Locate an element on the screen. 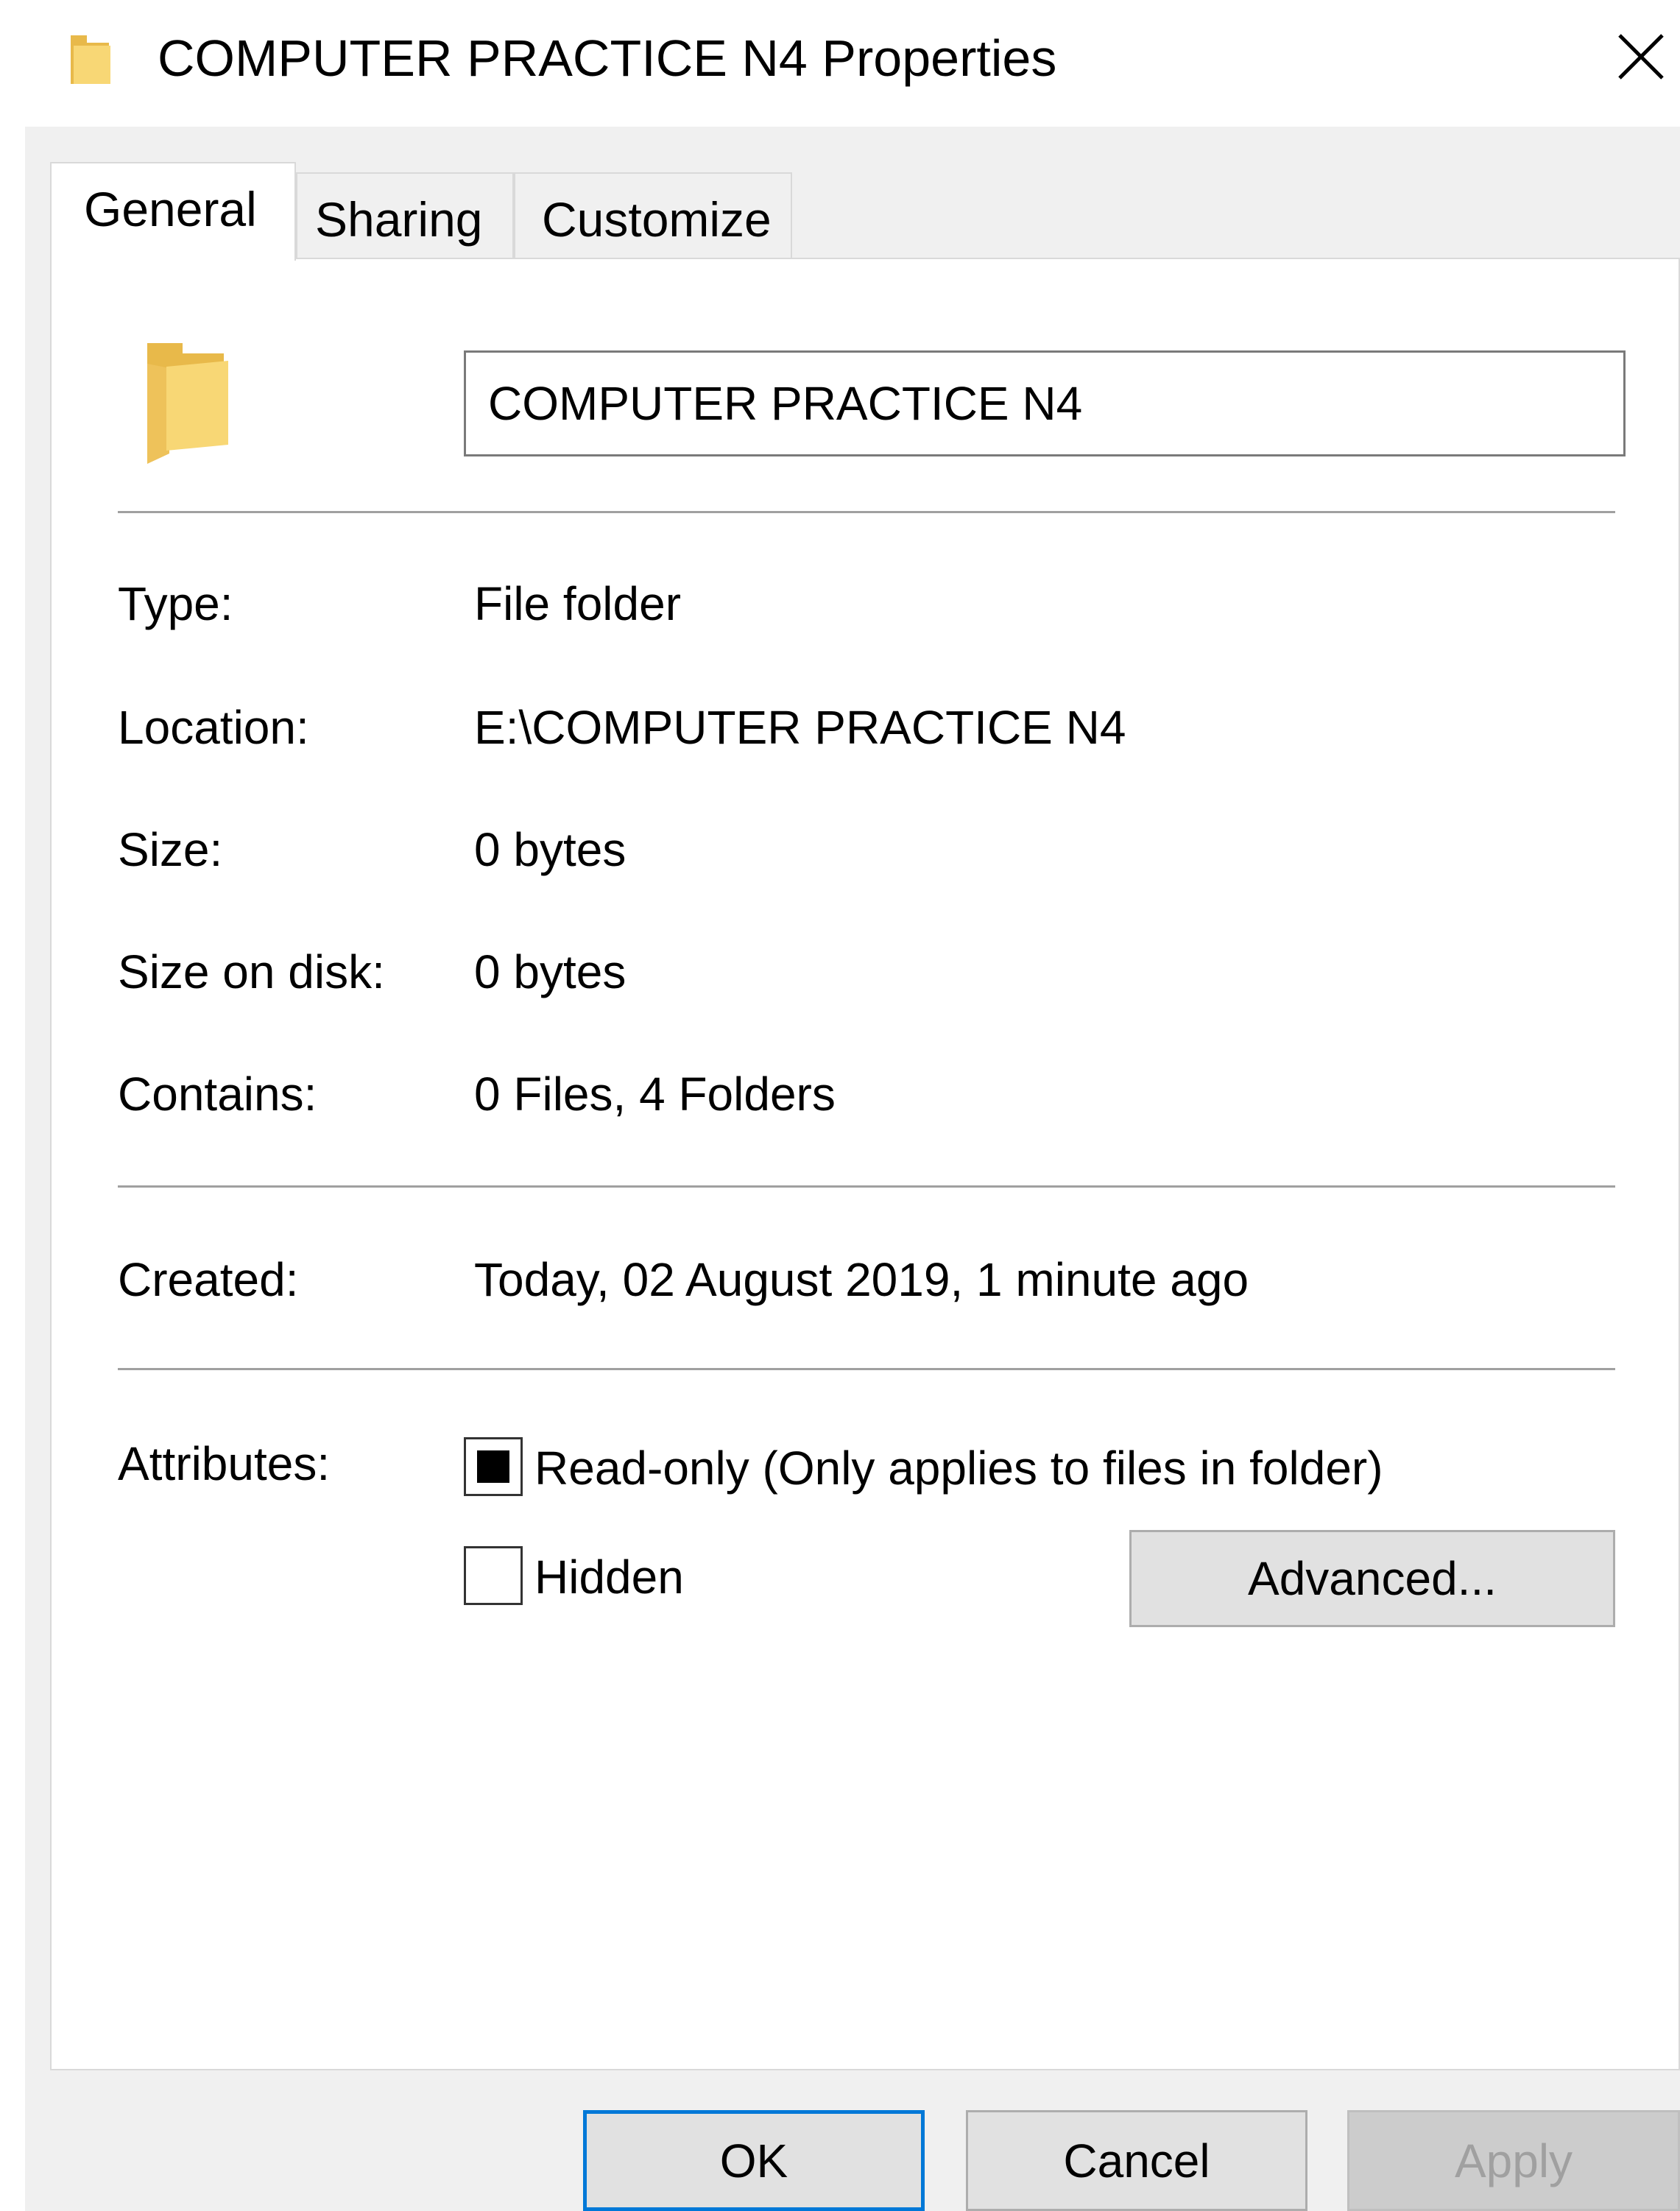  type-value: File folder is located at coordinates (577, 603).